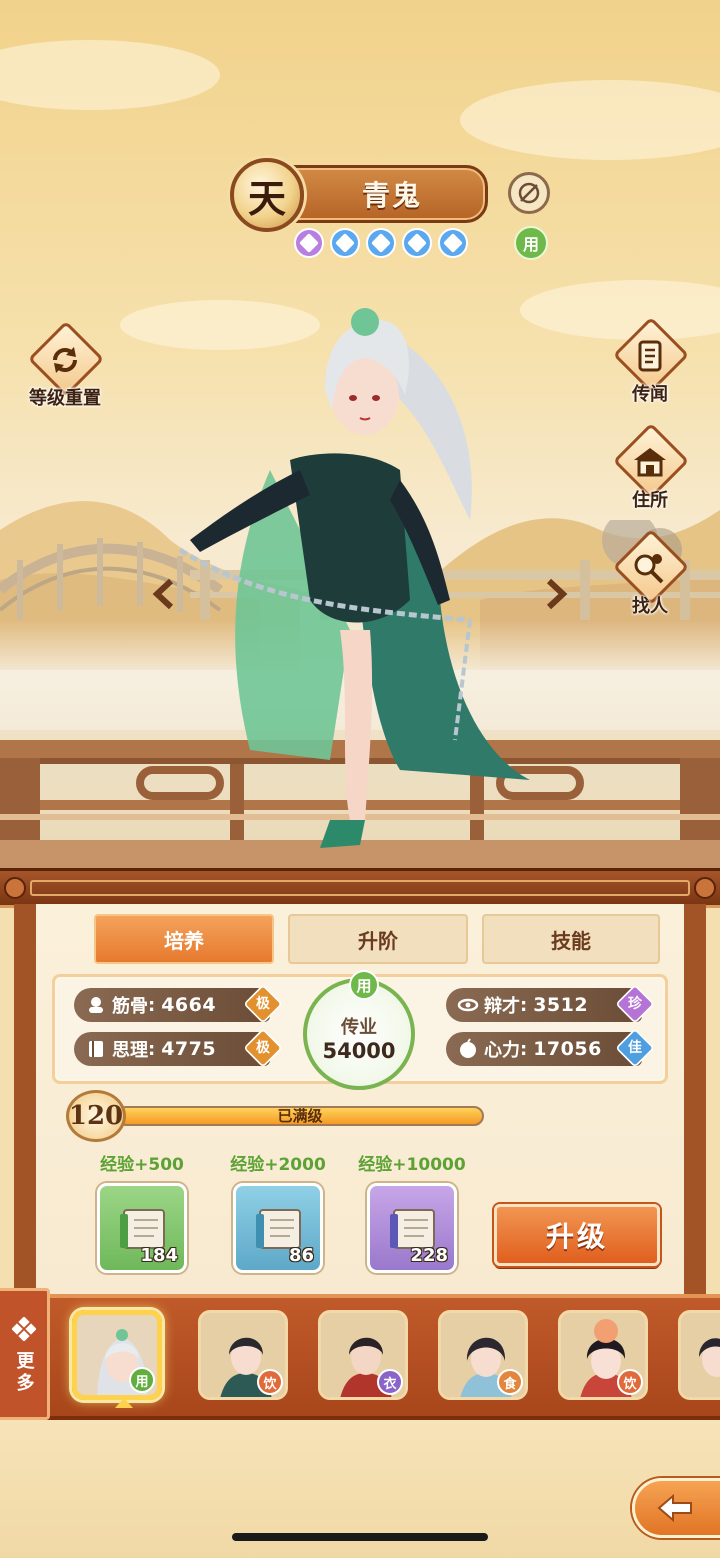 Image resolution: width=720 pixels, height=1558 pixels. Describe the element at coordinates (142, 1228) in the screenshot. I see `exp-book-card: 184` at that location.